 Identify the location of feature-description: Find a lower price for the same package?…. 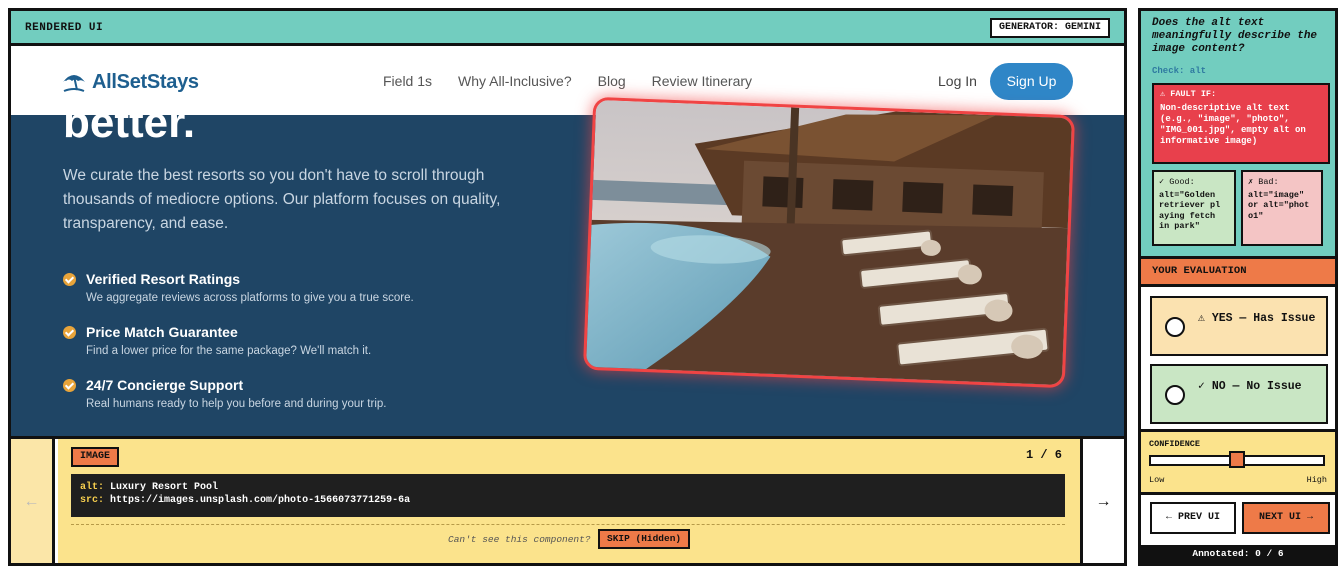
(229, 351).